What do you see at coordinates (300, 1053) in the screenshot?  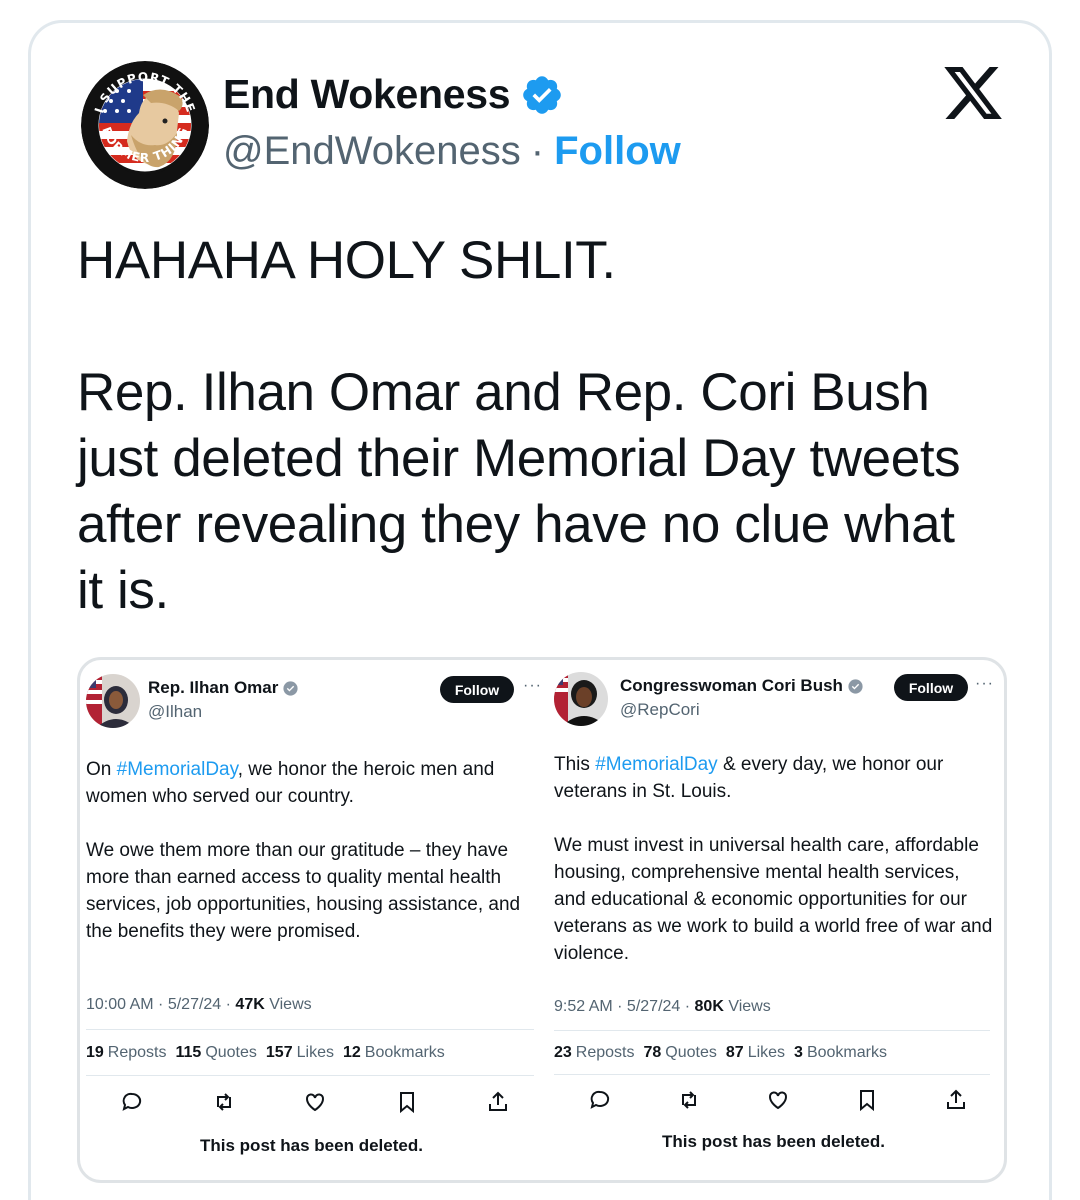 I see `likes-stat: 157 Likes` at bounding box center [300, 1053].